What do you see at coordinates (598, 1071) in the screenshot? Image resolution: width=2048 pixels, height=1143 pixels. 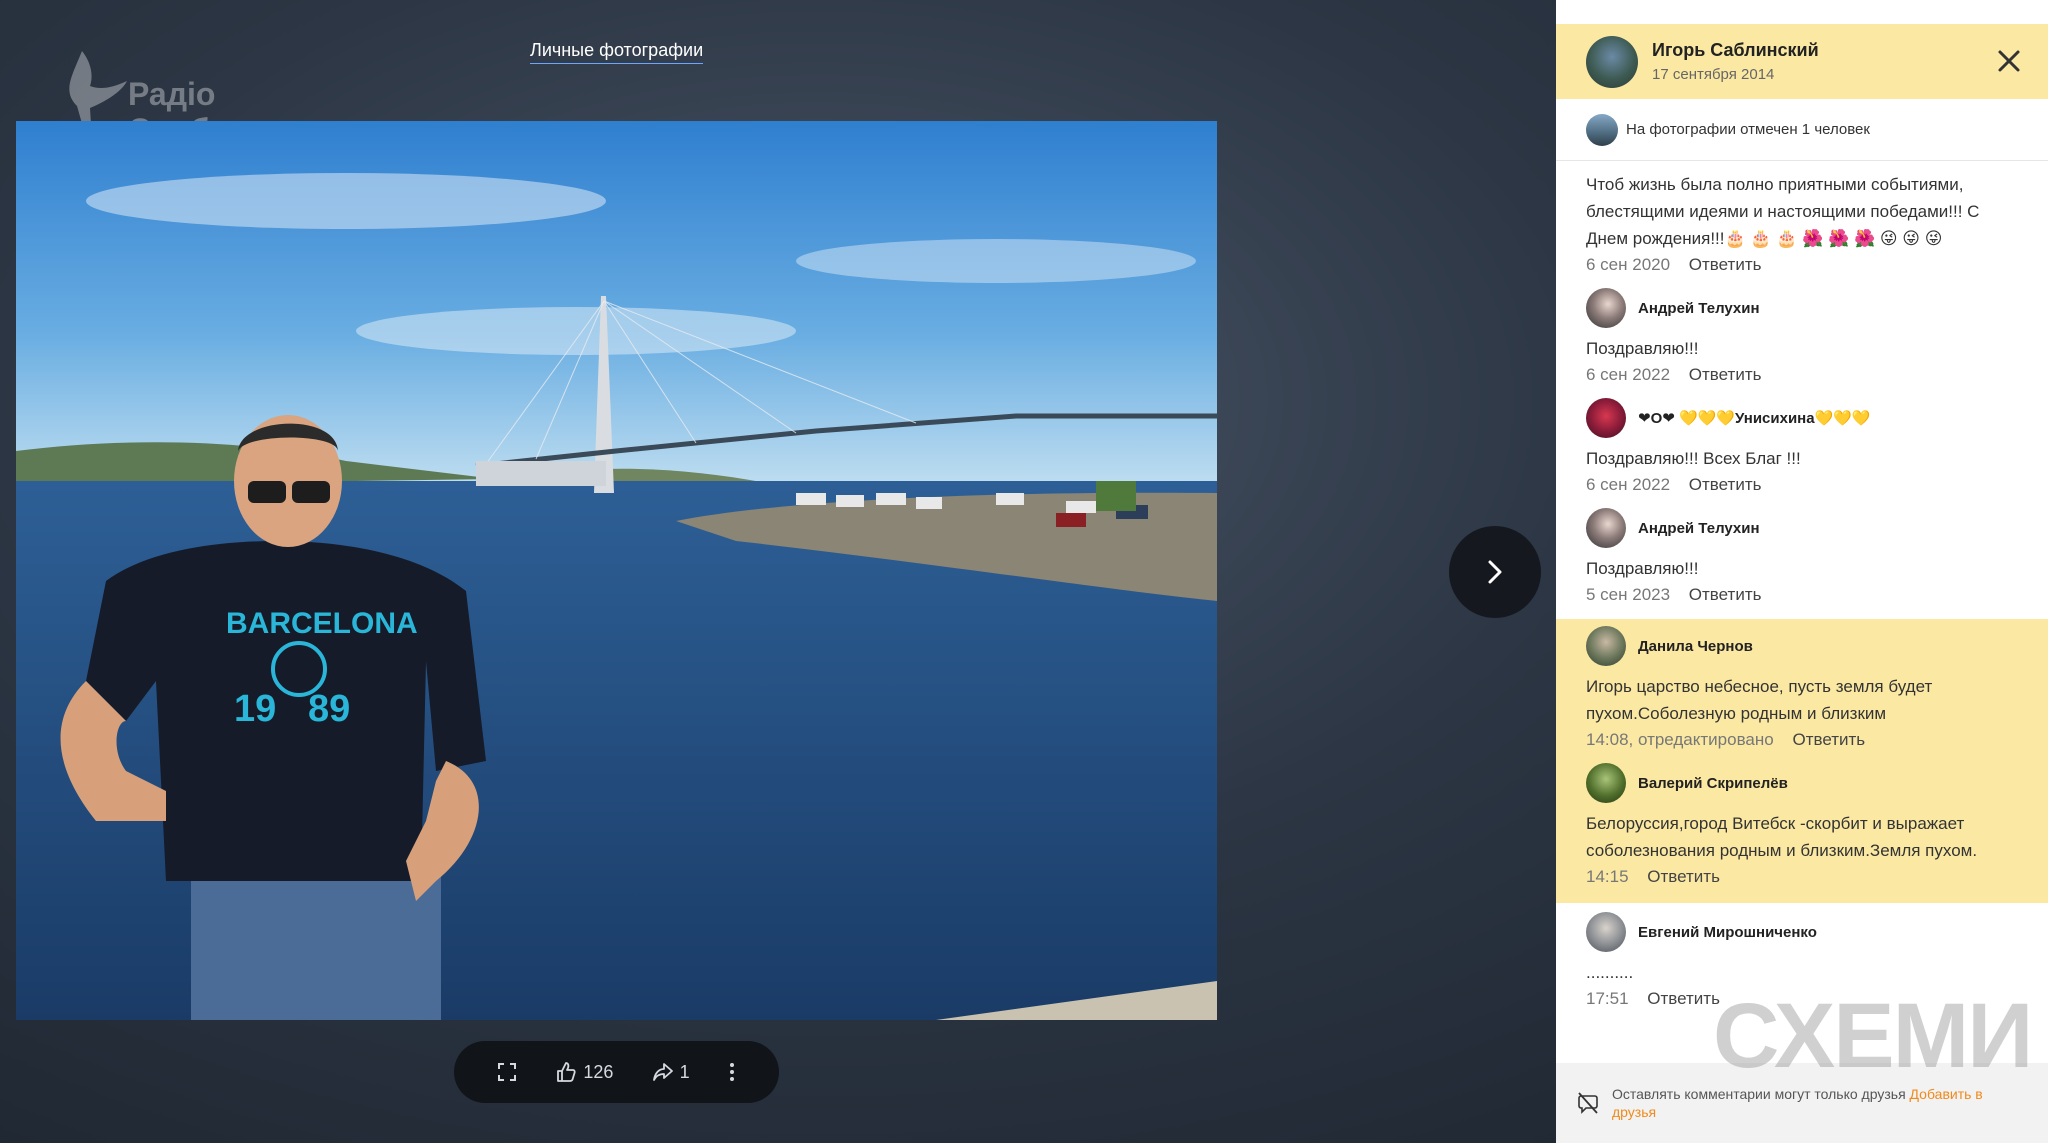 I see `like-count: 126` at bounding box center [598, 1071].